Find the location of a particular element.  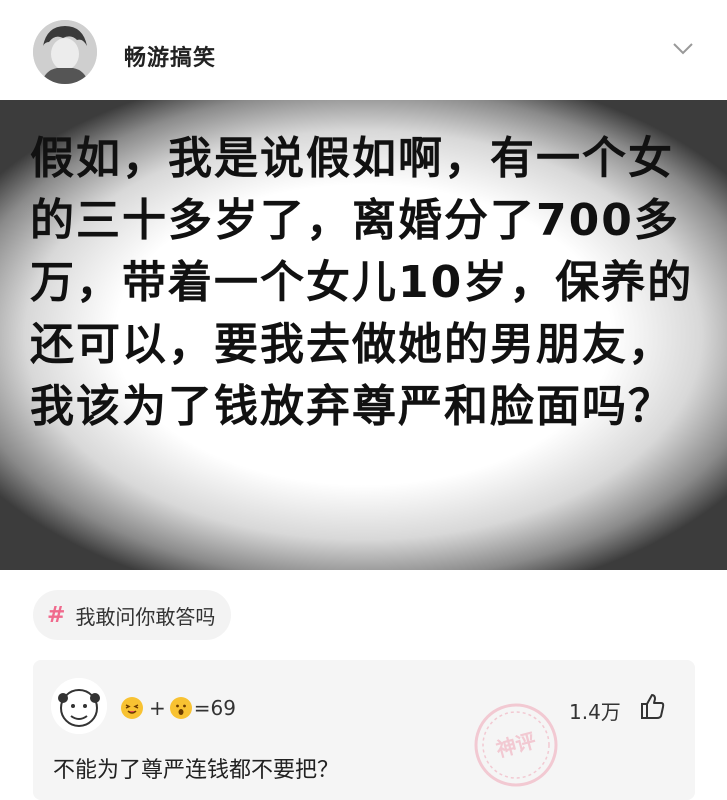

author-avatar is located at coordinates (65, 52).